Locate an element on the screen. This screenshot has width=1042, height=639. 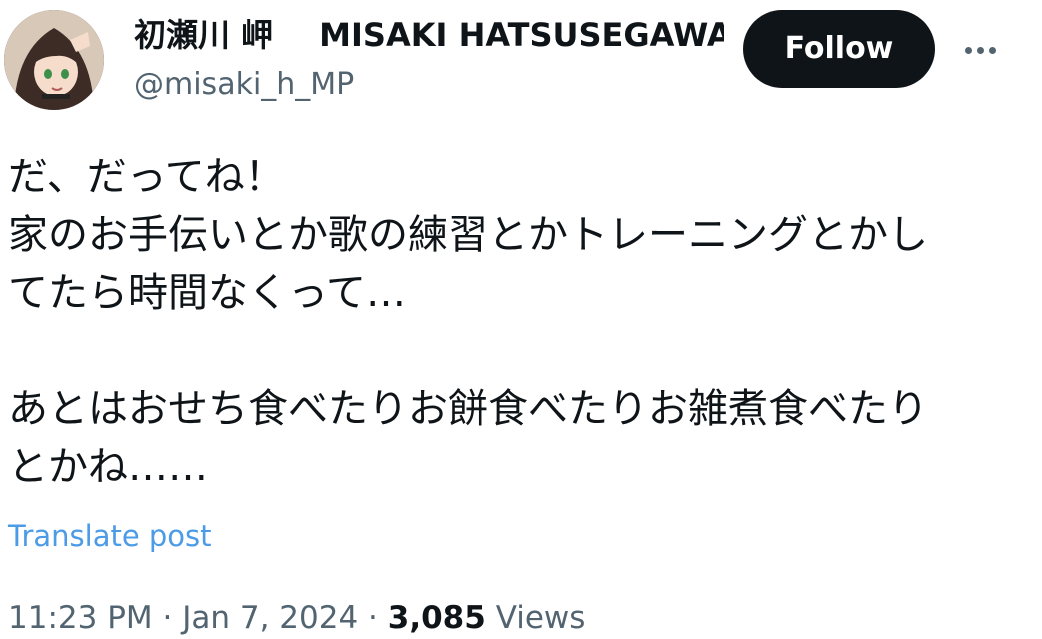
author-handle: @misaki_h_MP is located at coordinates (244, 85).